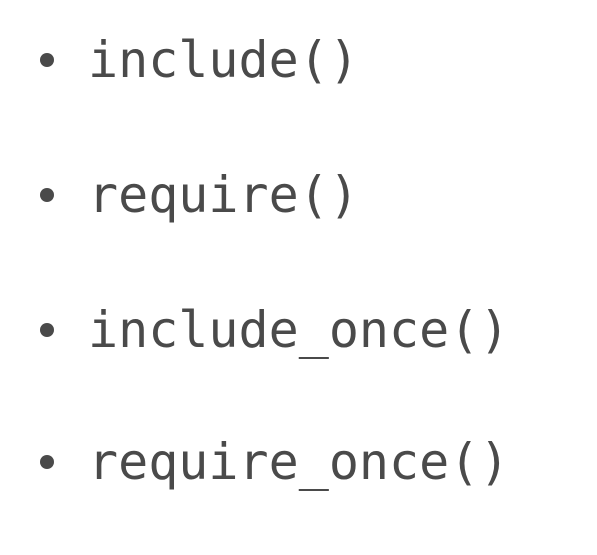  I want to click on list-item-require-once: require_once(), so click(274, 462).